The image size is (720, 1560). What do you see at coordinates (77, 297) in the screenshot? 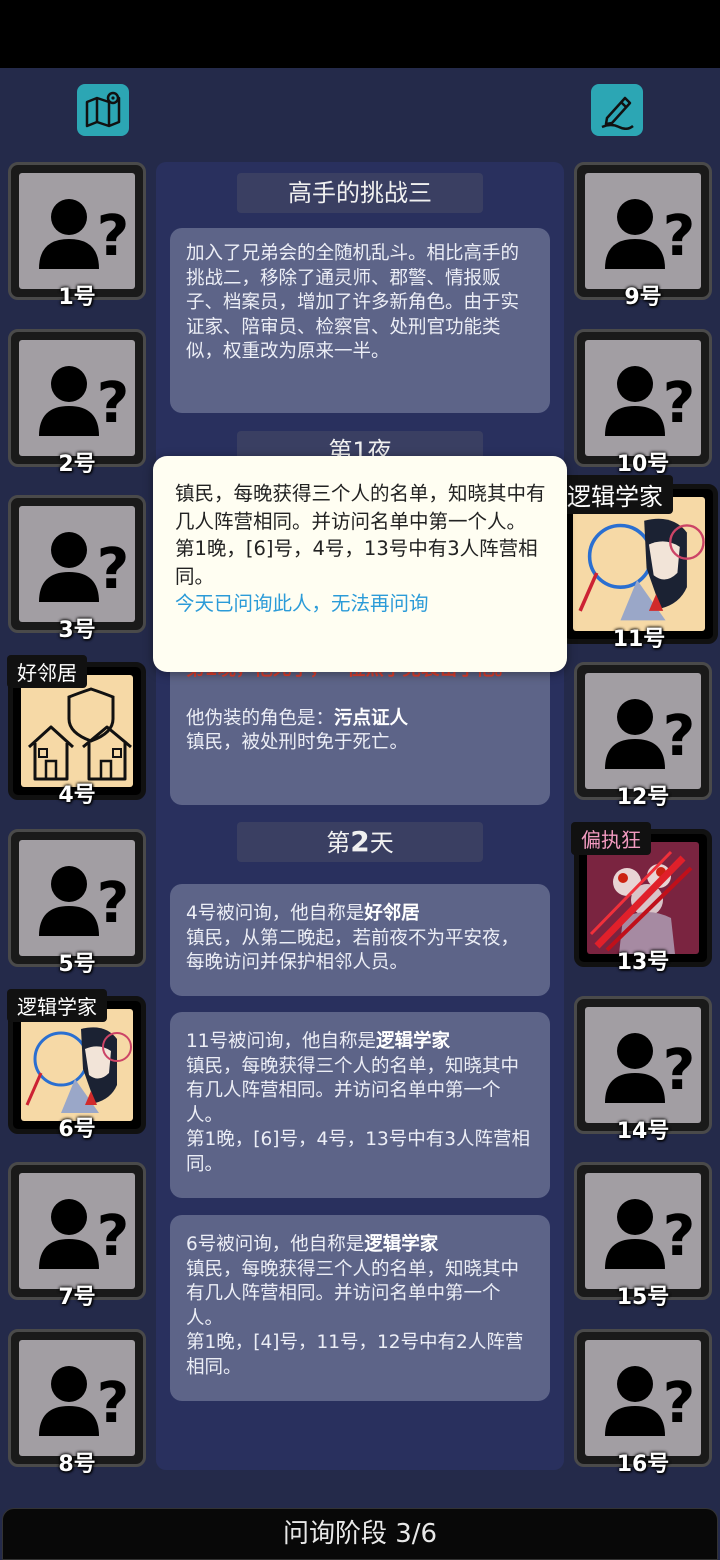
I see `player-number: 1号` at bounding box center [77, 297].